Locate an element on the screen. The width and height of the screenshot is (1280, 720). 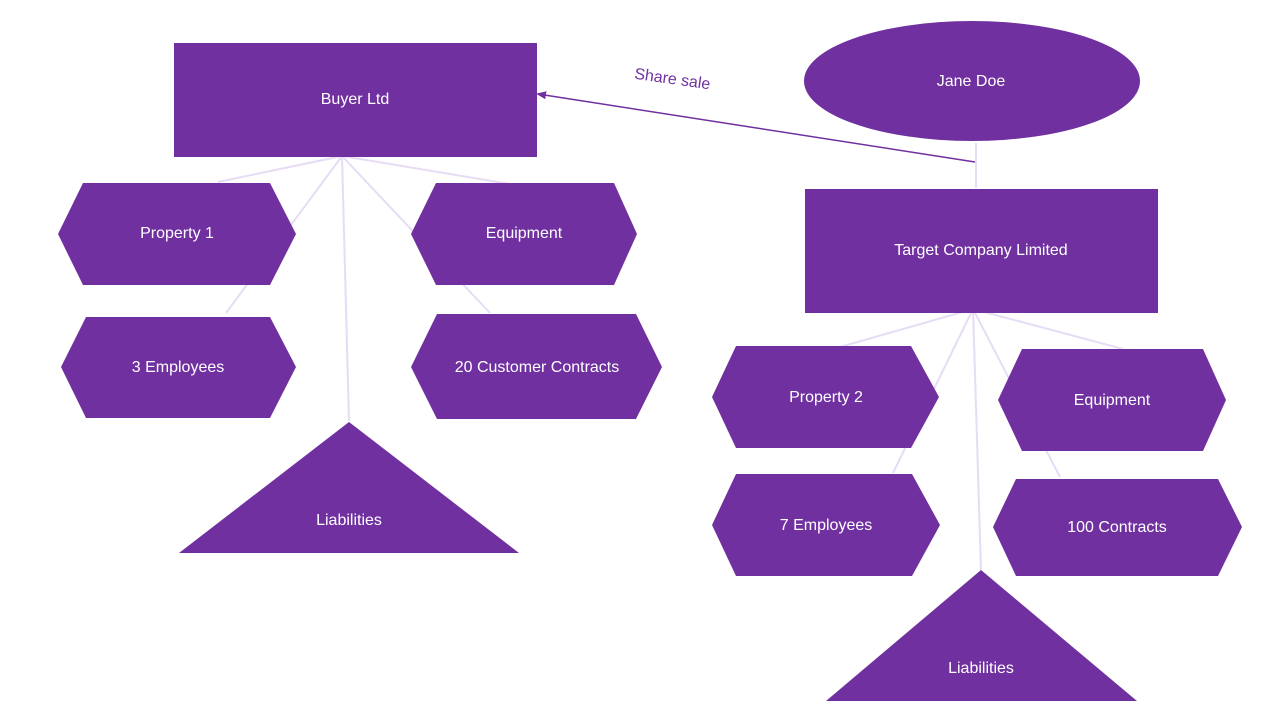
node-target-contracts: 100 Contracts is located at coordinates (1117, 527).